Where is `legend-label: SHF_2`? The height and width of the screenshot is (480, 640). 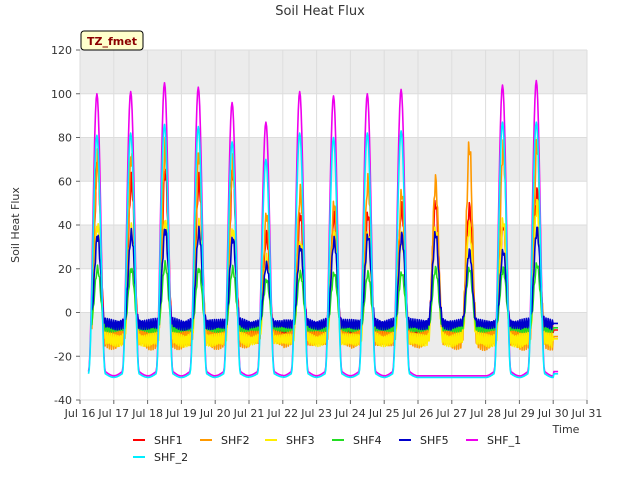
legend-label: SHF_2 is located at coordinates (171, 457).